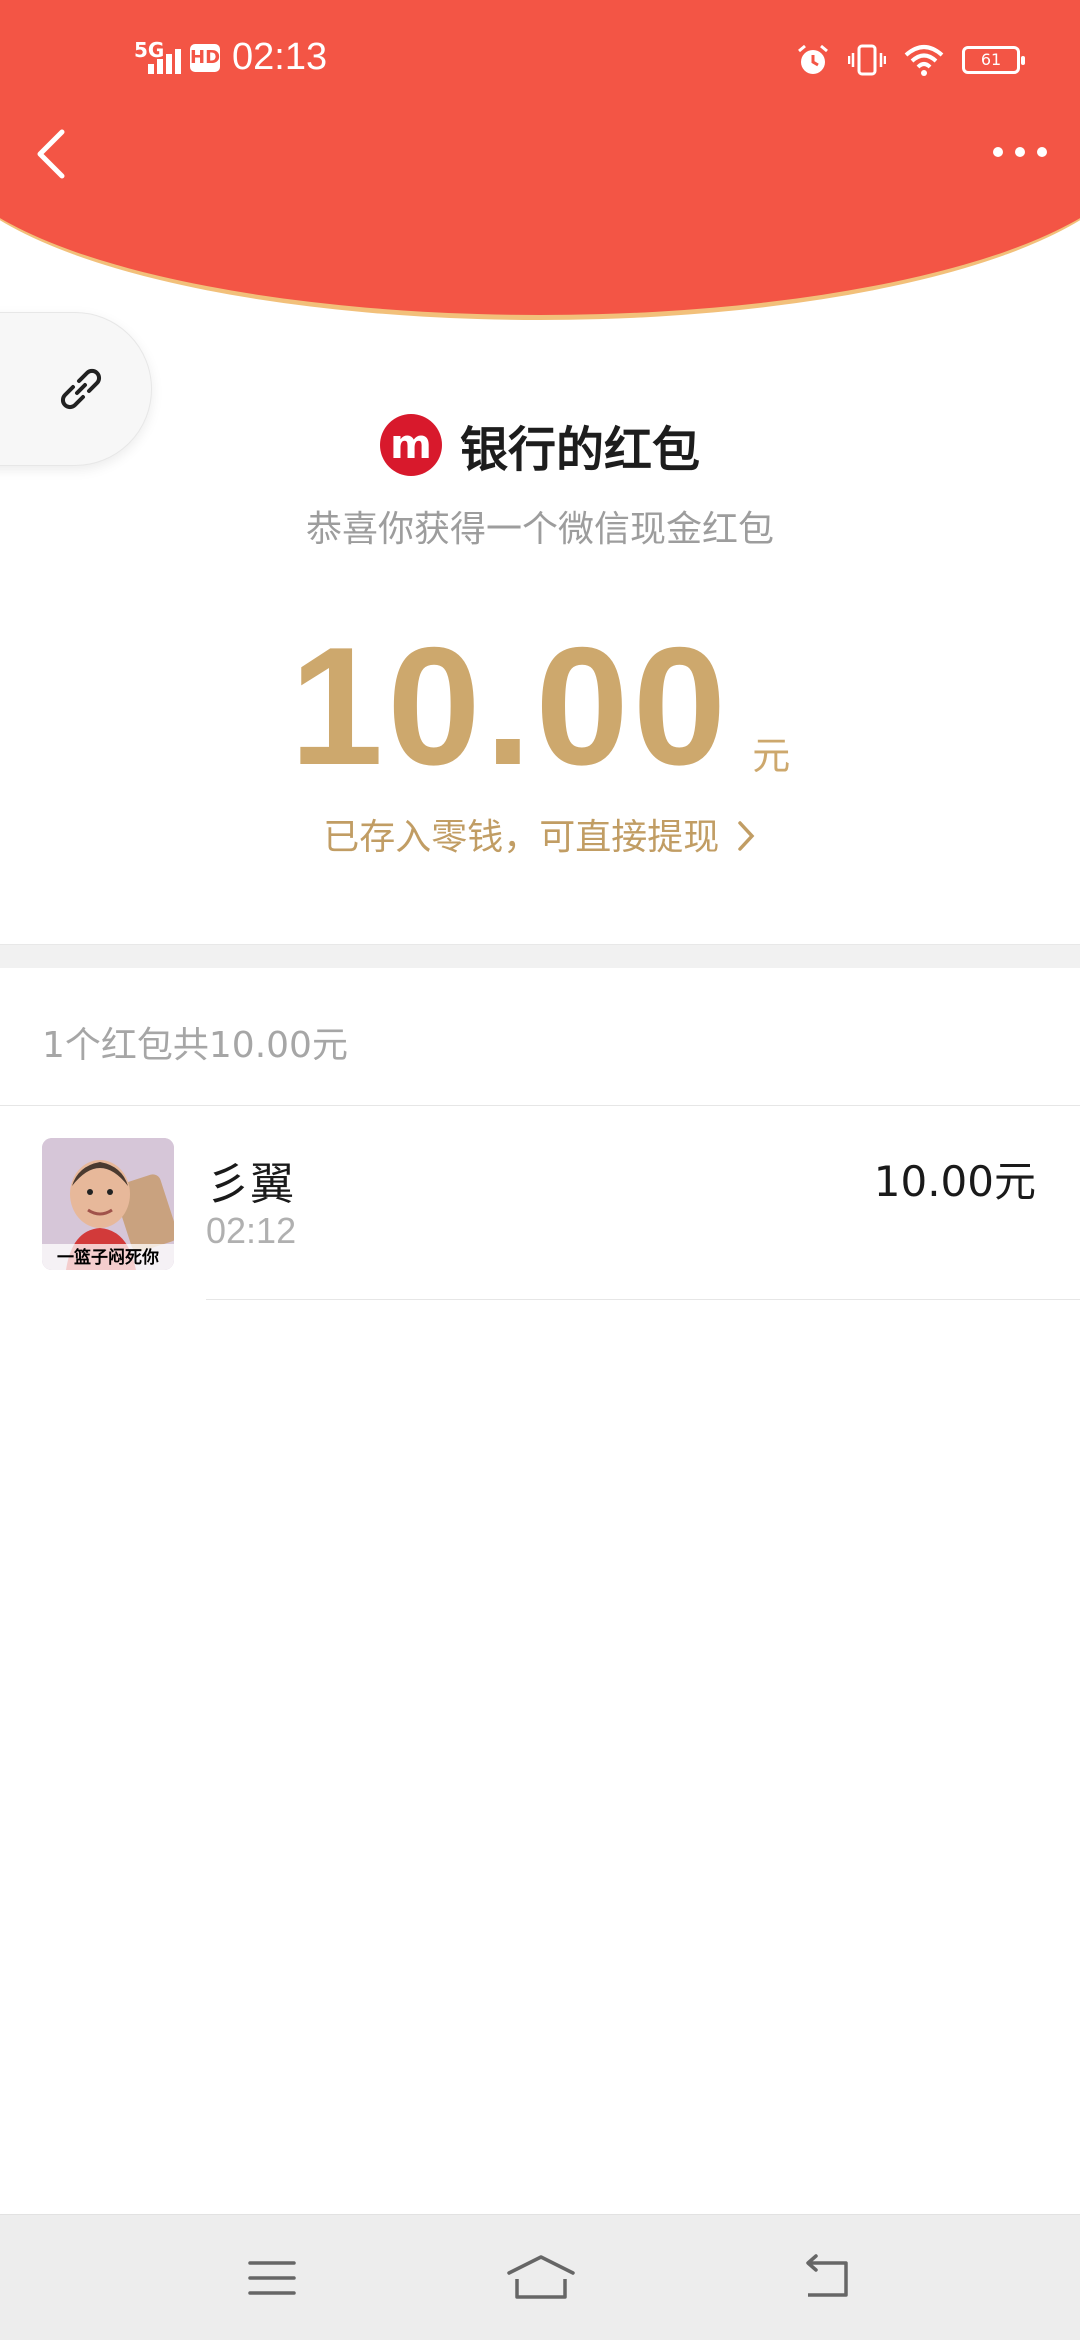 This screenshot has width=1080, height=2340. What do you see at coordinates (521, 837) in the screenshot?
I see `saved-link-text: 已存入零钱，可直接提现` at bounding box center [521, 837].